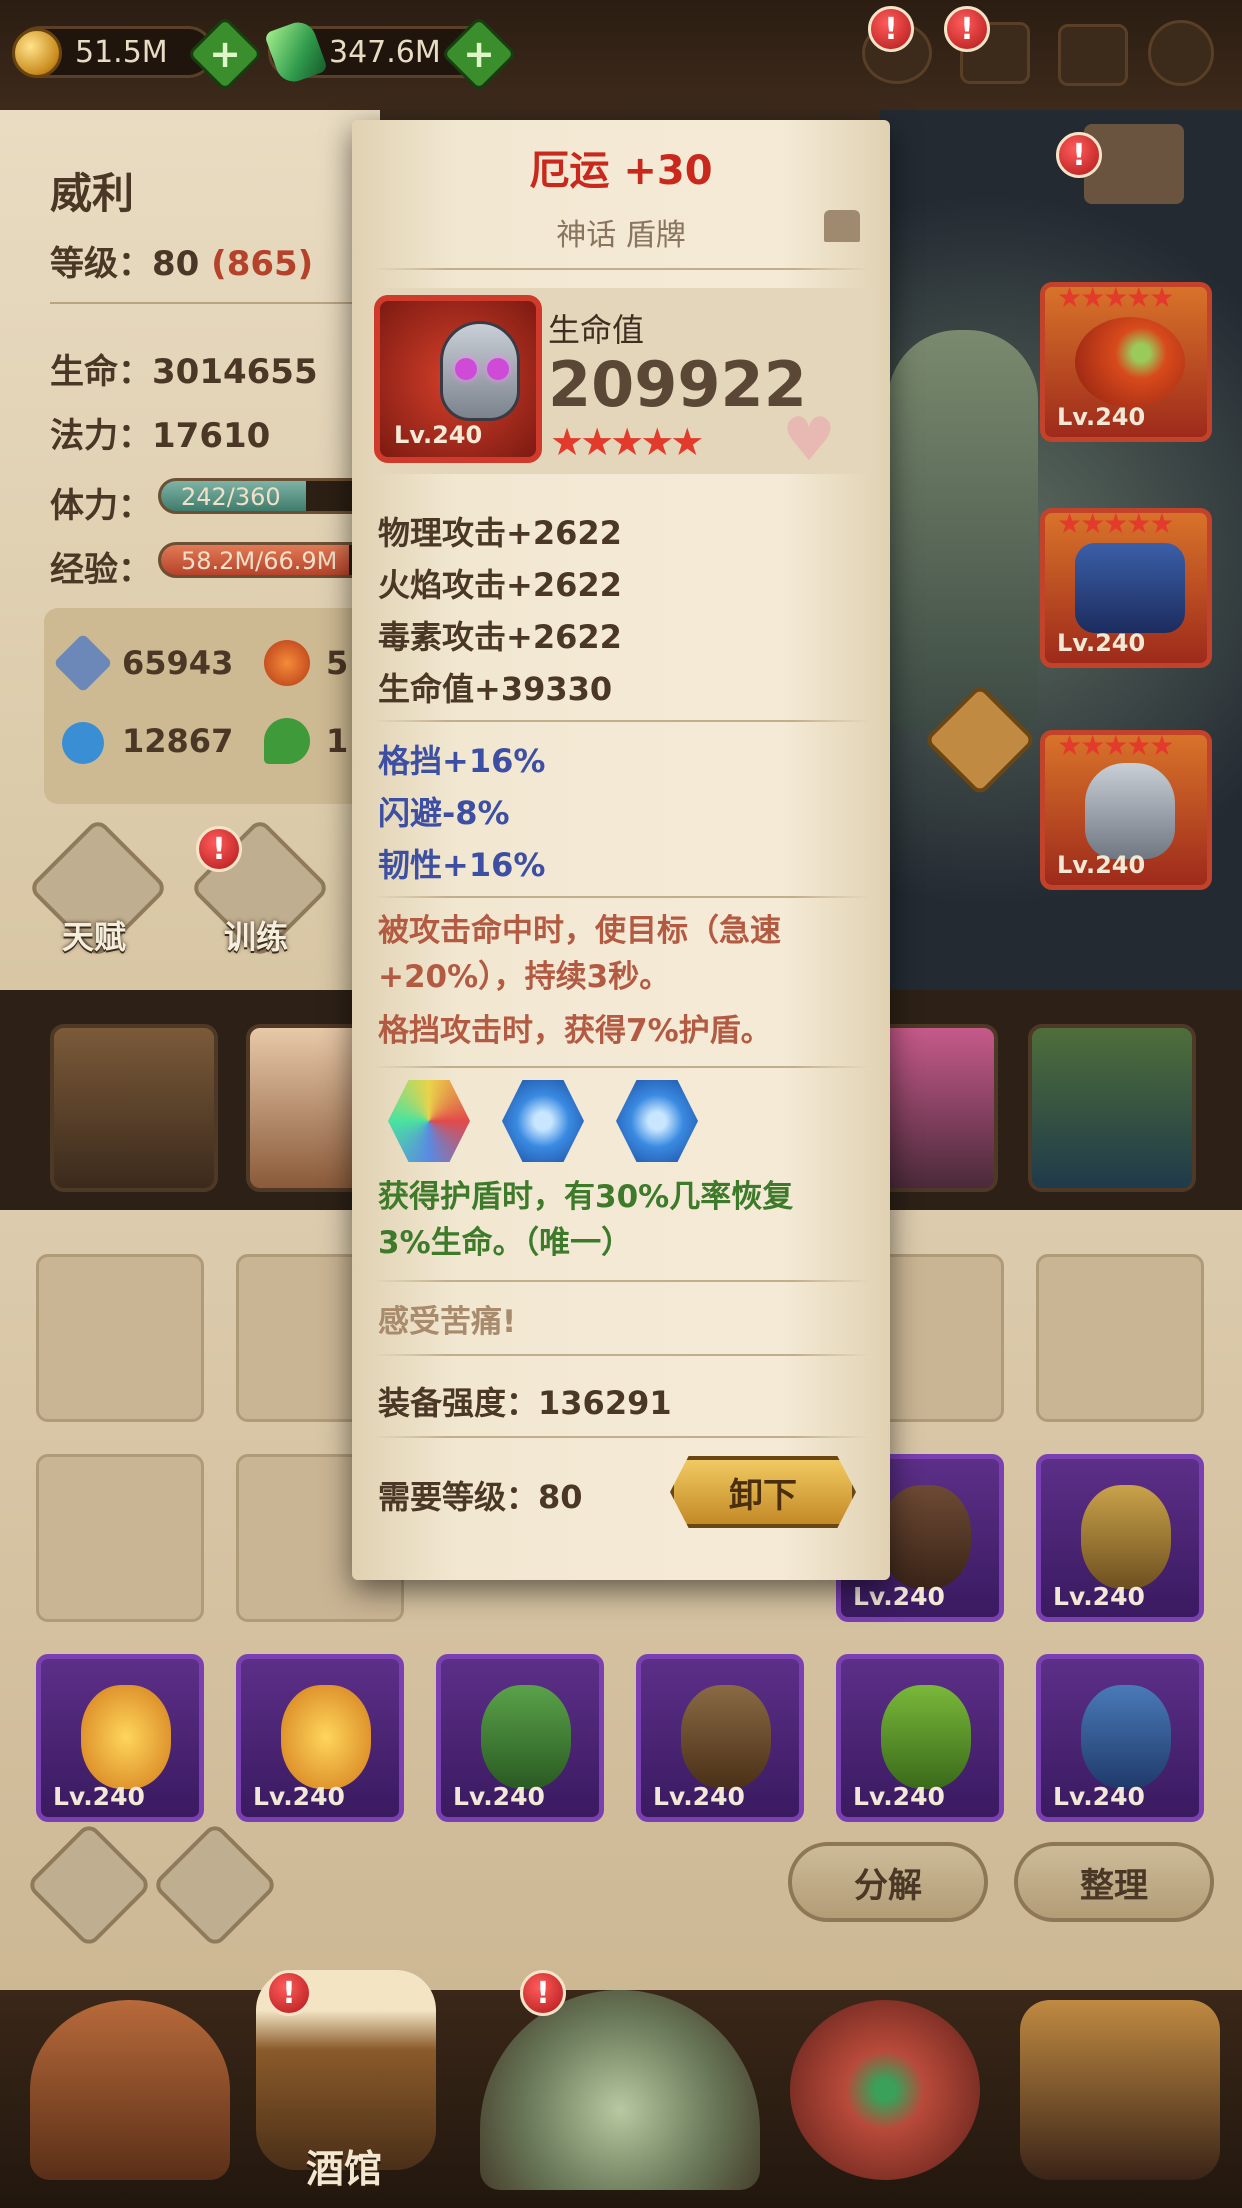 The height and width of the screenshot is (2208, 1242). Describe the element at coordinates (385, 52) in the screenshot. I see `gem-value: 347.6M` at that location.